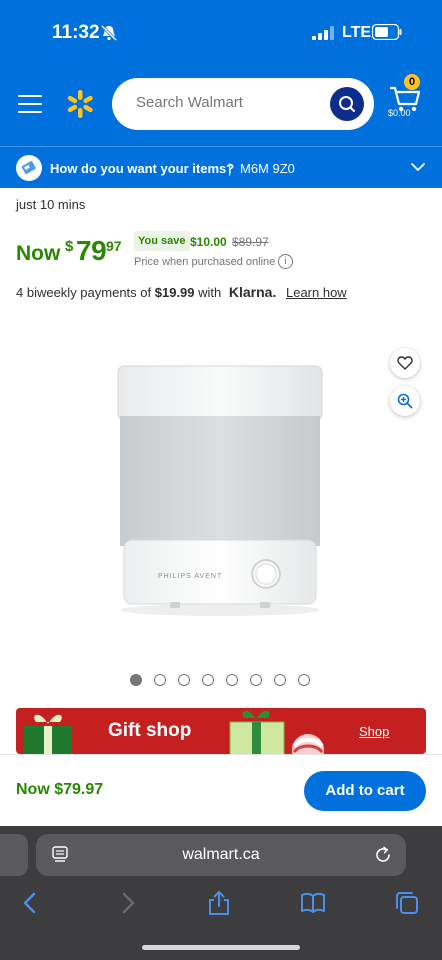 The height and width of the screenshot is (960, 442). I want to click on you-save-label: You save, so click(162, 241).